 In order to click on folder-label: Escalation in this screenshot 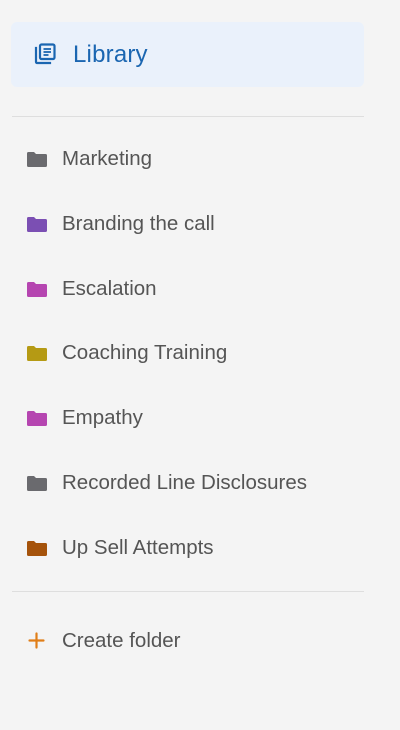, I will do `click(109, 288)`.